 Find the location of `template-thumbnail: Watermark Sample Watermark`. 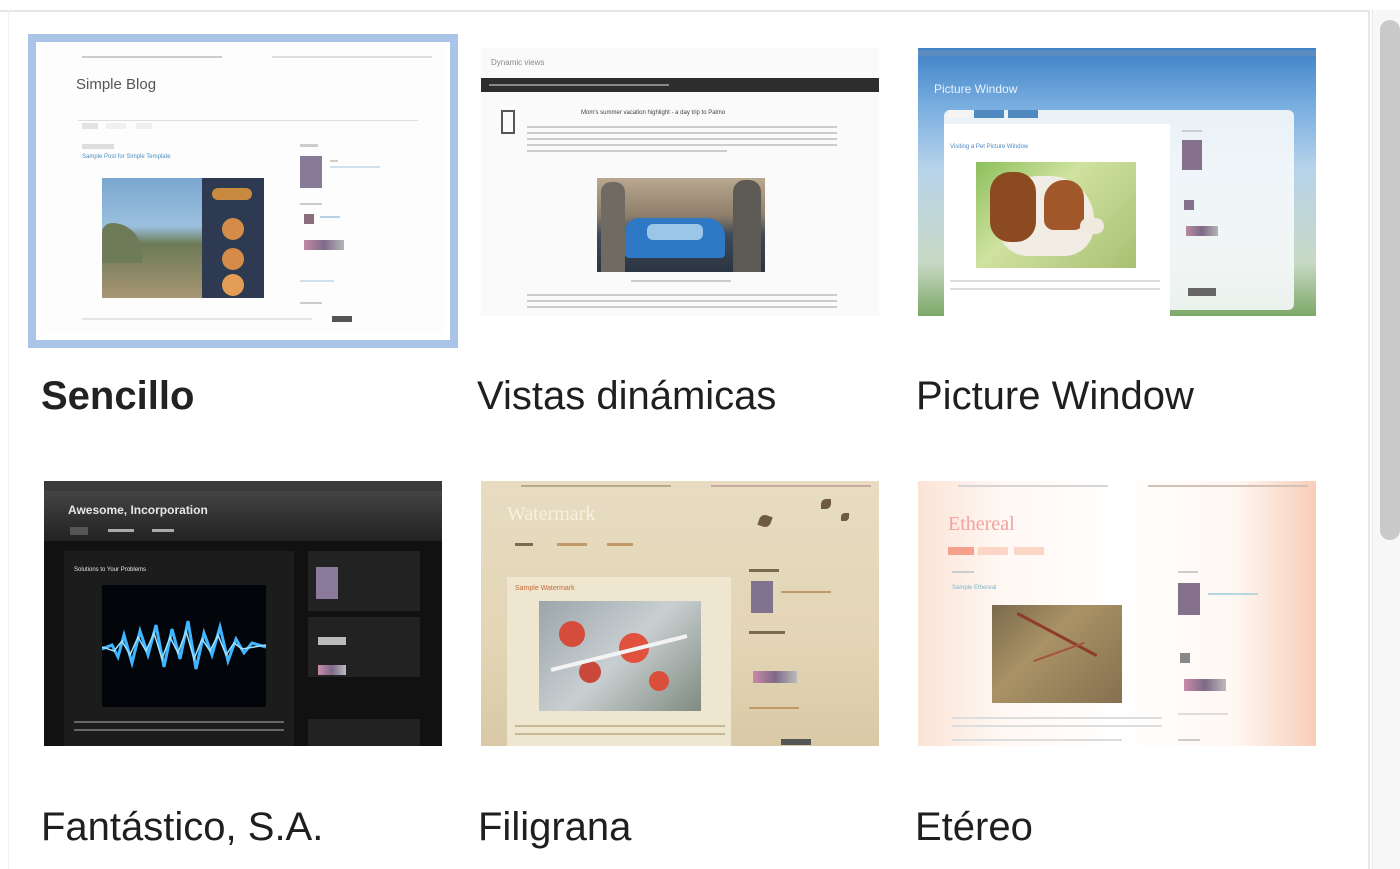

template-thumbnail: Watermark Sample Watermark is located at coordinates (680, 613).